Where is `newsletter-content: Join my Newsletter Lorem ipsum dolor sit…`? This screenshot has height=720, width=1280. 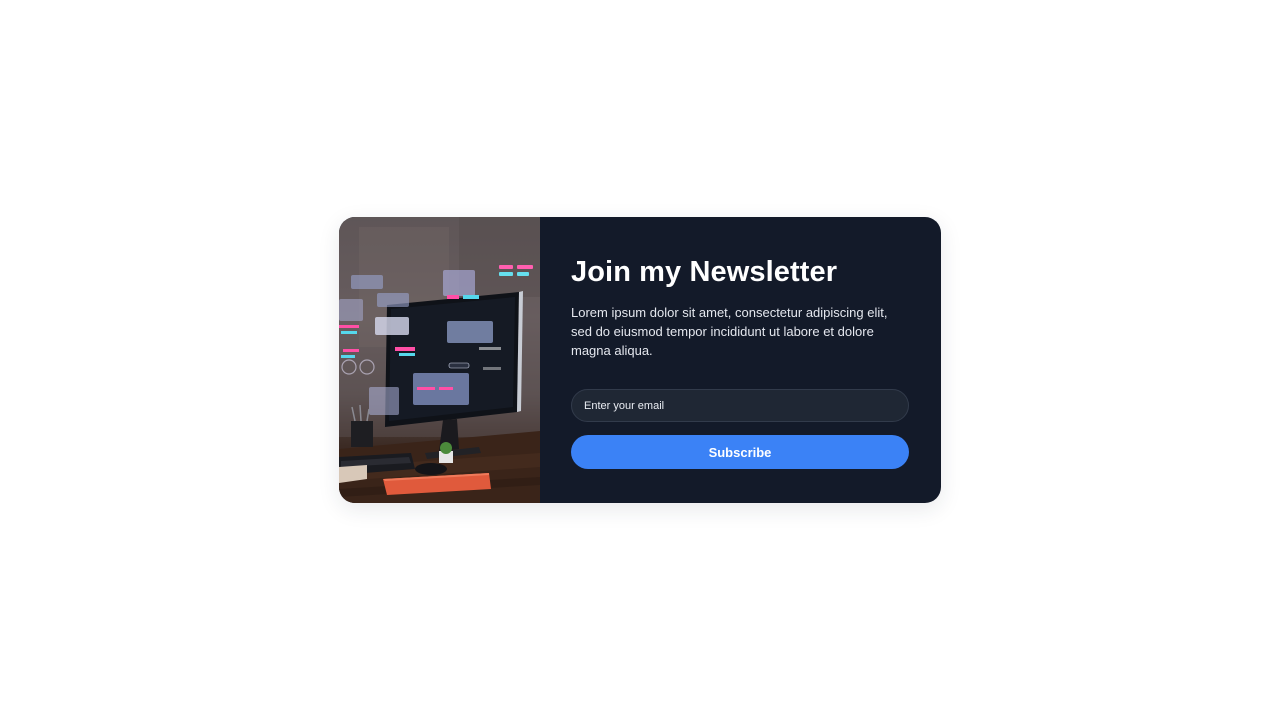
newsletter-content: Join my Newsletter Lorem ipsum dolor sit… is located at coordinates (740, 360).